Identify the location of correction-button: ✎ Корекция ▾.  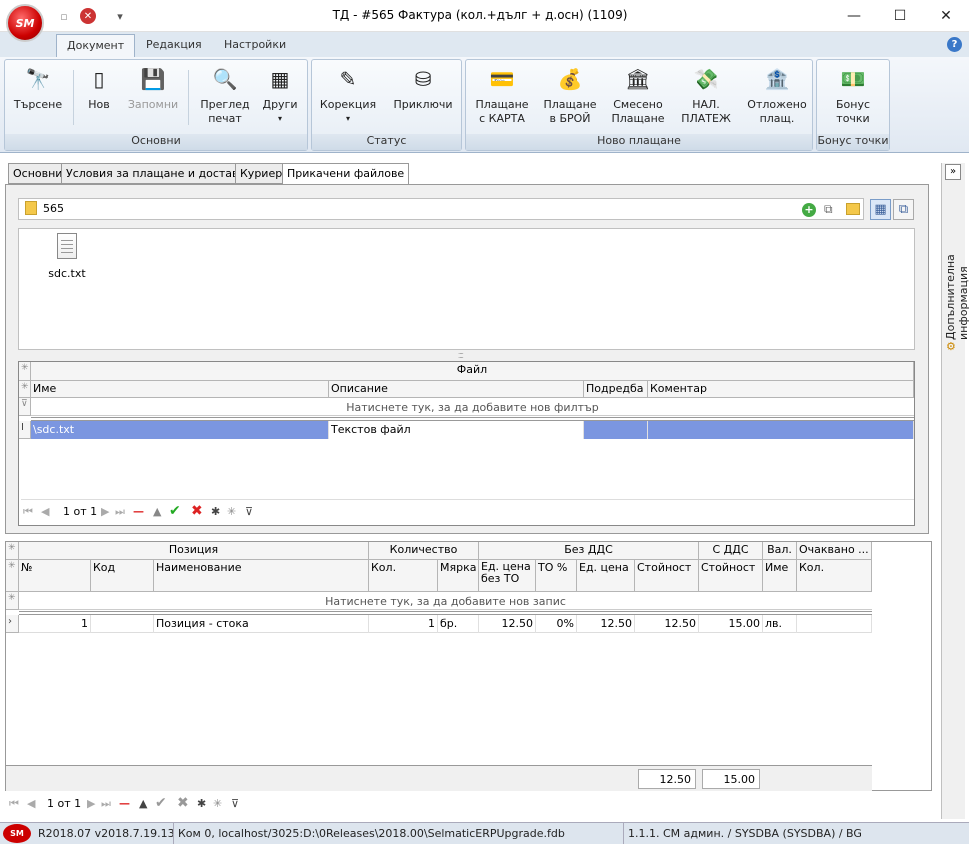
(348, 100).